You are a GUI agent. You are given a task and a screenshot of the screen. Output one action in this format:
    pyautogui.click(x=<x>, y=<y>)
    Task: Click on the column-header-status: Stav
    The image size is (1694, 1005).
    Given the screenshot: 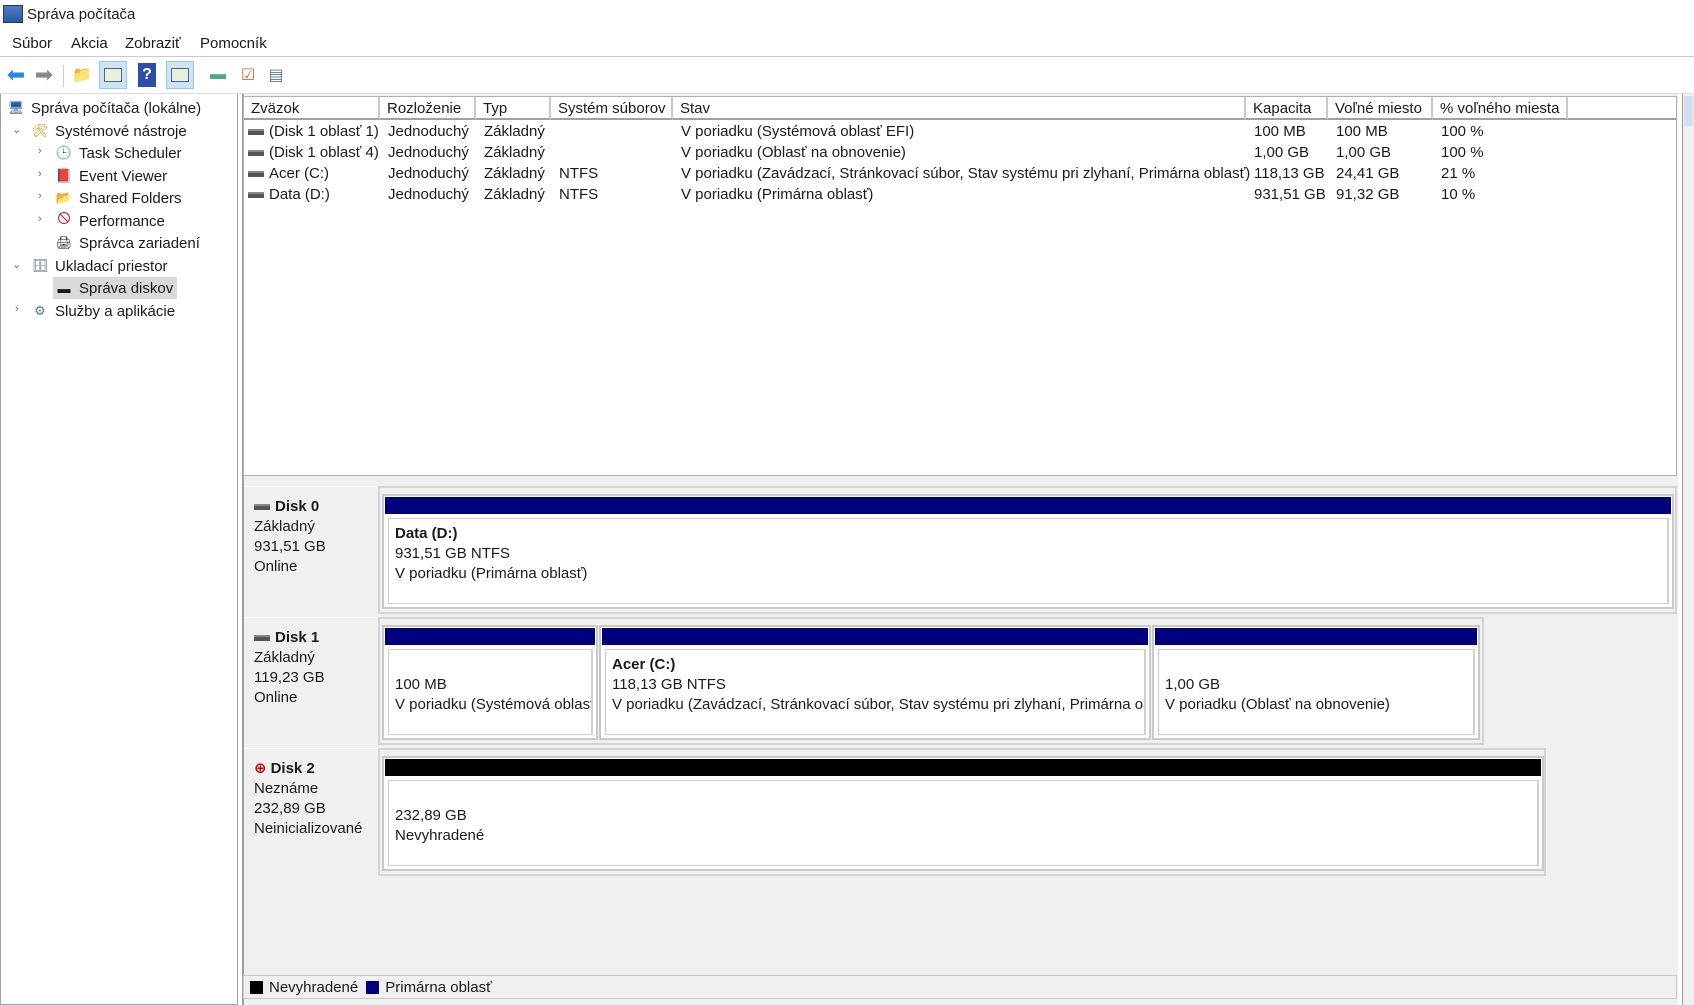 What is the action you would take?
    pyautogui.click(x=959, y=108)
    